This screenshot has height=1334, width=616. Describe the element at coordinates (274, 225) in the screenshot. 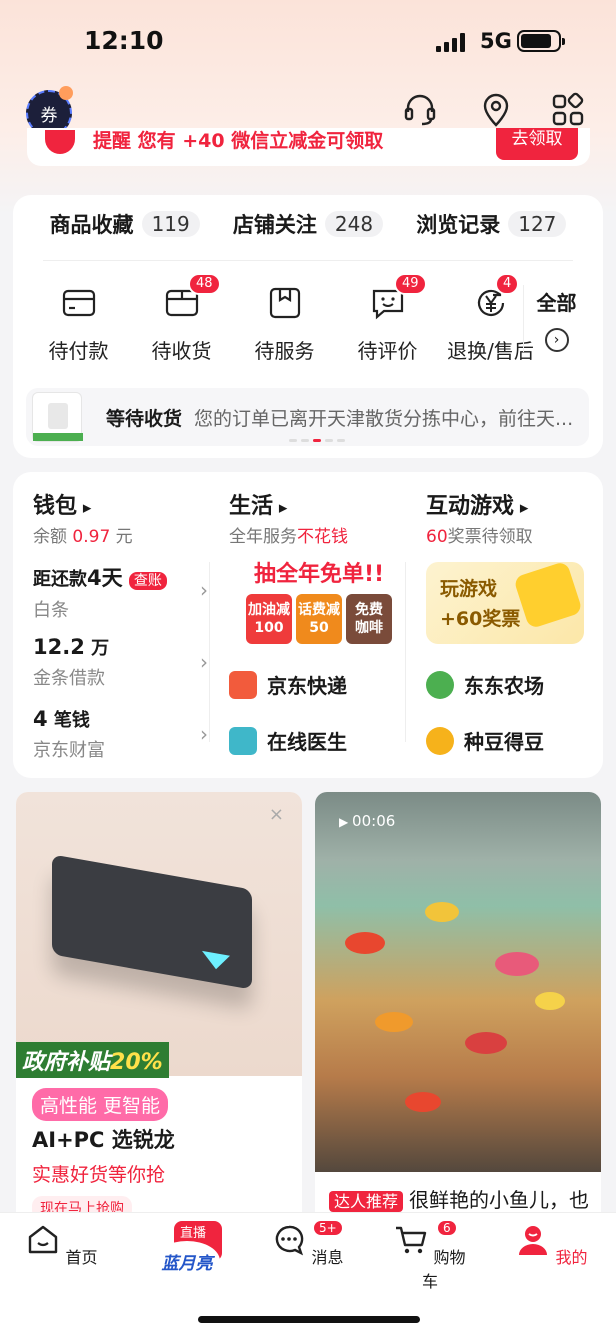

I see `stat-label: 店铺关注` at that location.